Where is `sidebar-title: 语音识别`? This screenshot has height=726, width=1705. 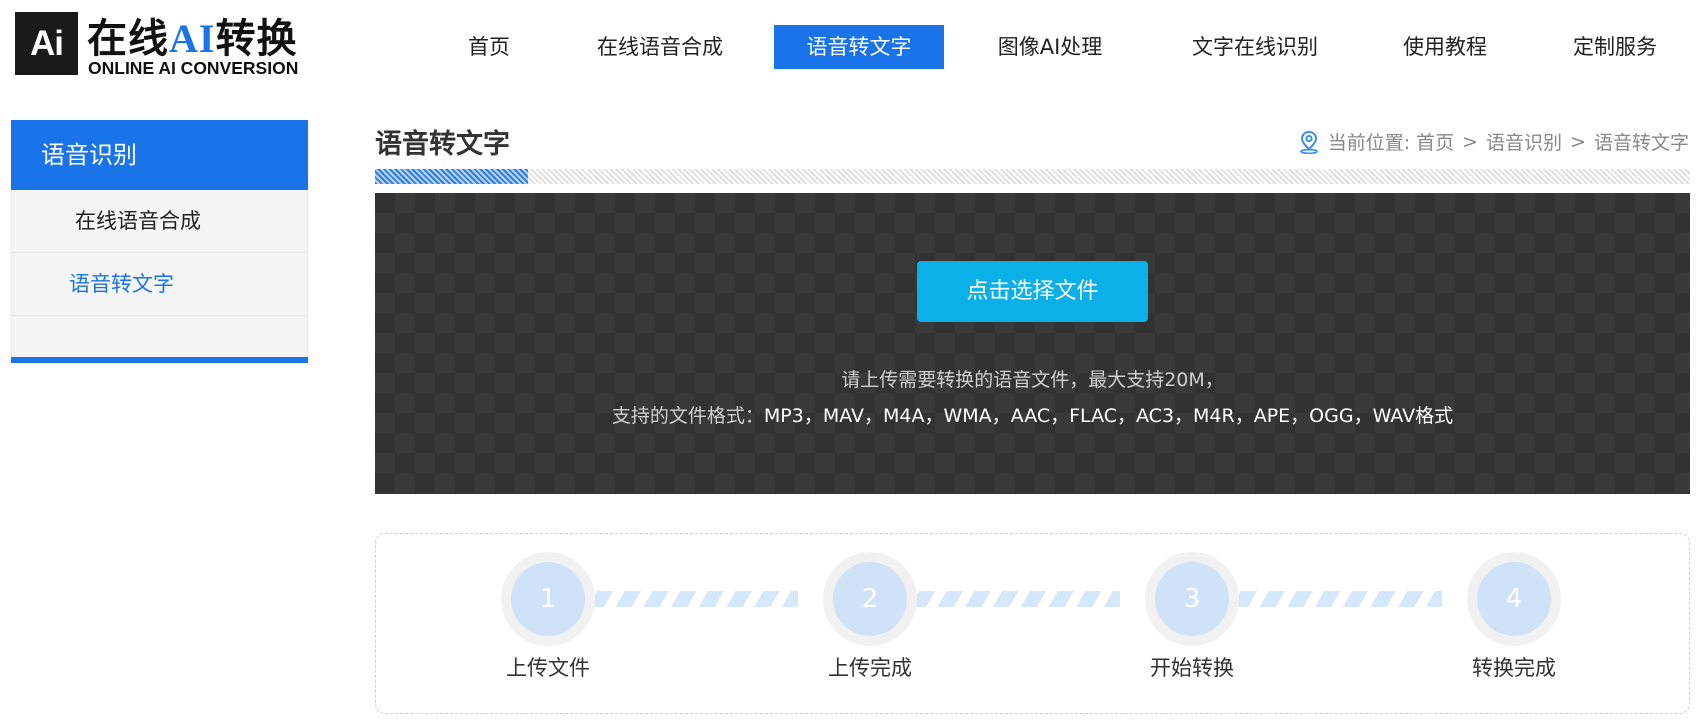 sidebar-title: 语音识别 is located at coordinates (159, 155).